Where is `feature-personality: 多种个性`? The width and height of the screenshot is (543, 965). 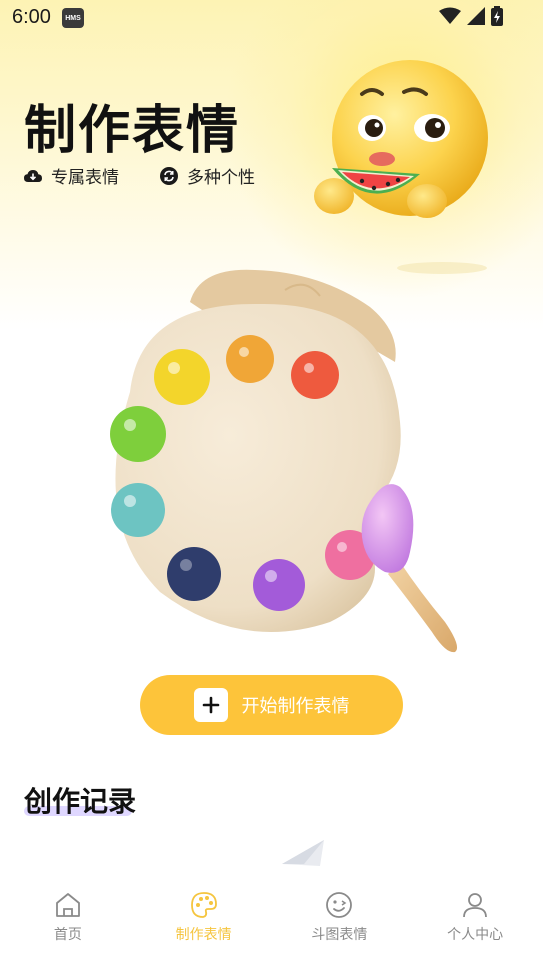 feature-personality: 多种个性 is located at coordinates (207, 175).